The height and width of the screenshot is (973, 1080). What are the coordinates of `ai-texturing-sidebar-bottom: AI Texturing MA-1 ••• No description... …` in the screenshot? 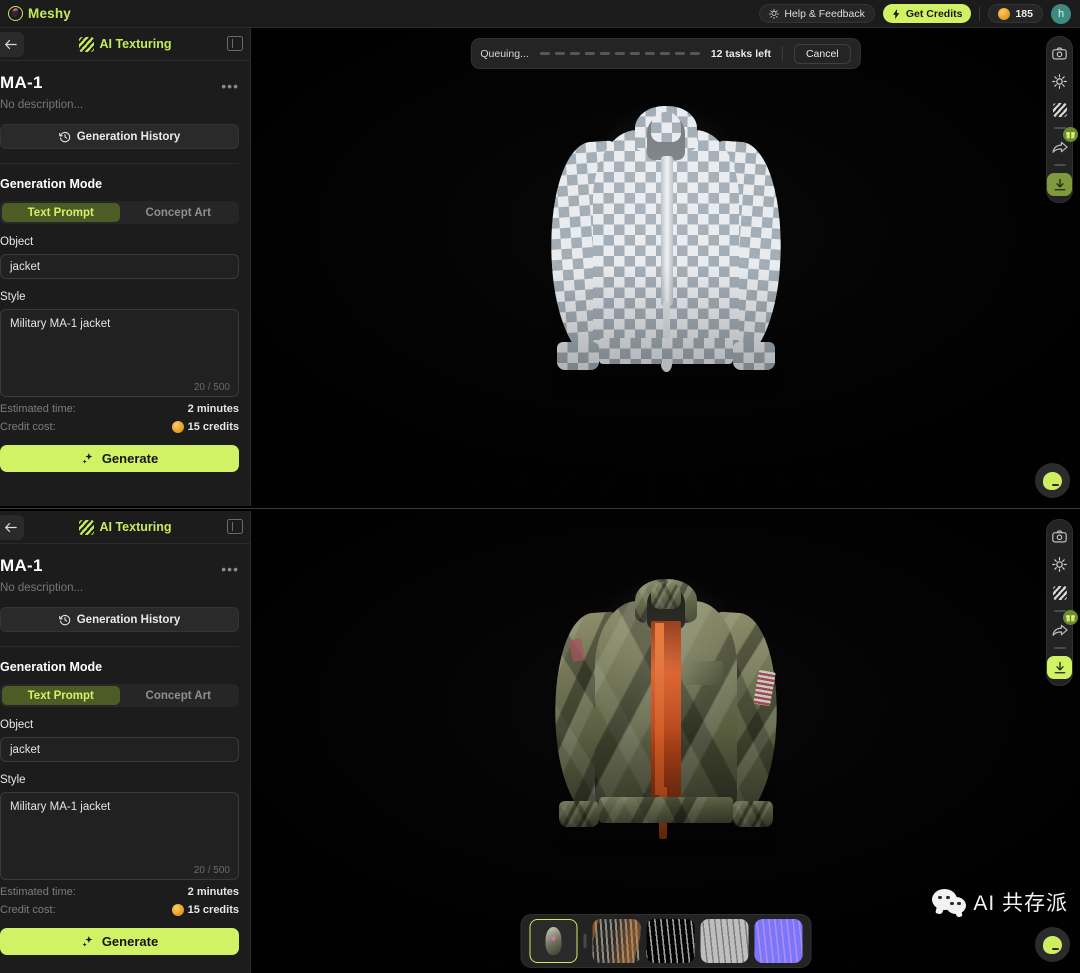 It's located at (125, 742).